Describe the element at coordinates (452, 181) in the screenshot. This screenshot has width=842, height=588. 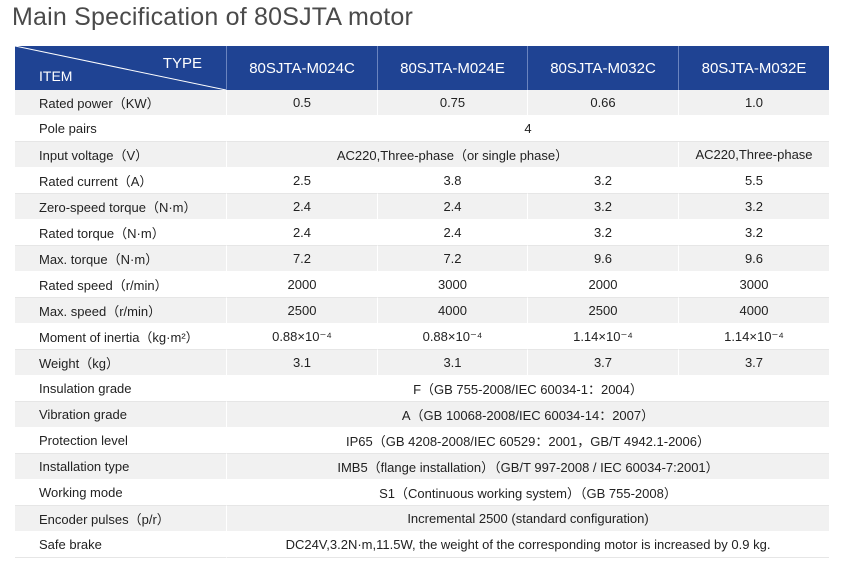
I see `cell-value: 3.8` at that location.